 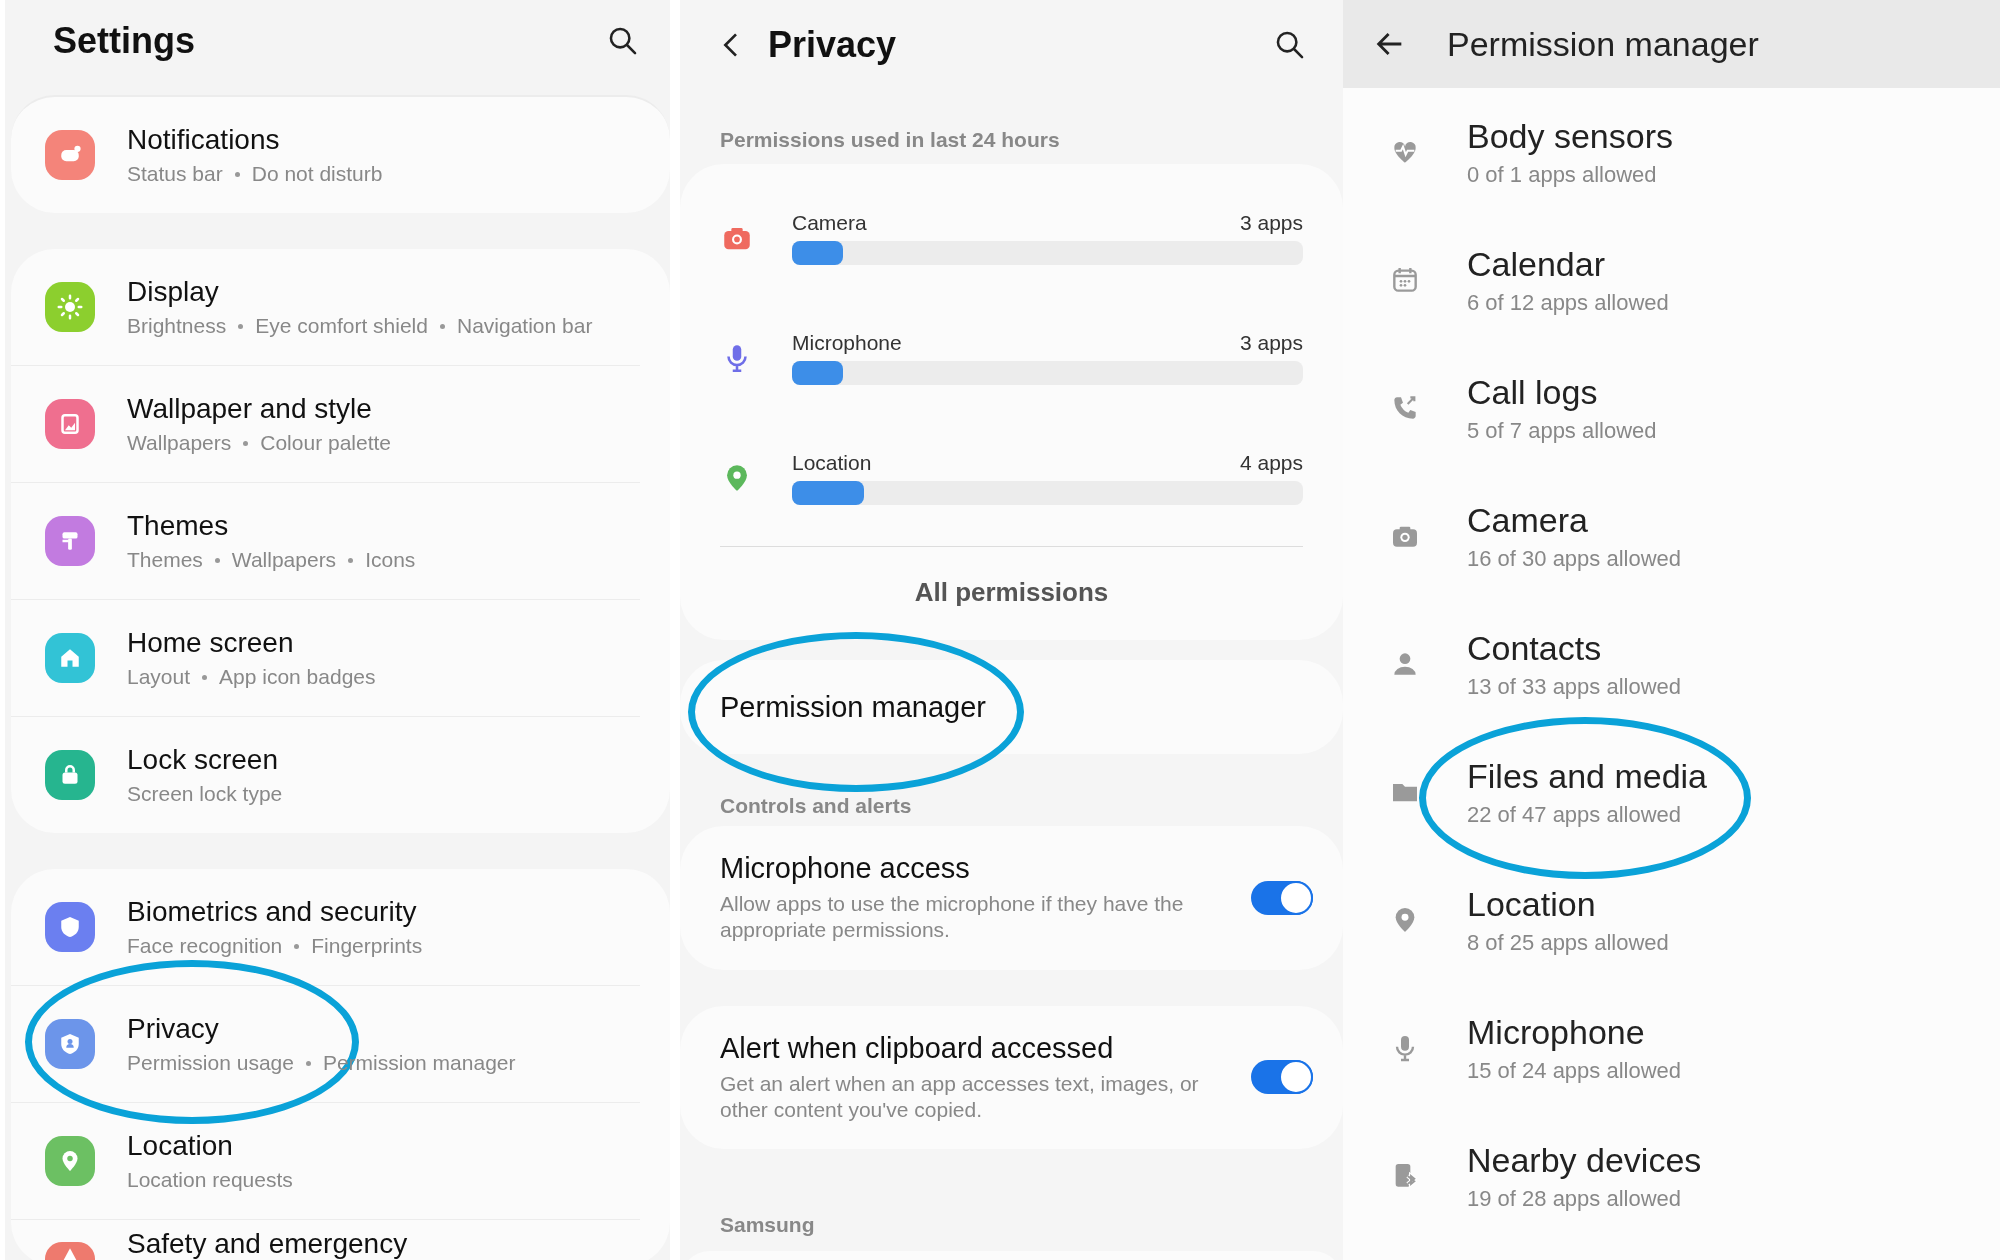 I want to click on settings-item: Display Brightness Eye comfort shield Navigation bar, so click(x=325, y=307).